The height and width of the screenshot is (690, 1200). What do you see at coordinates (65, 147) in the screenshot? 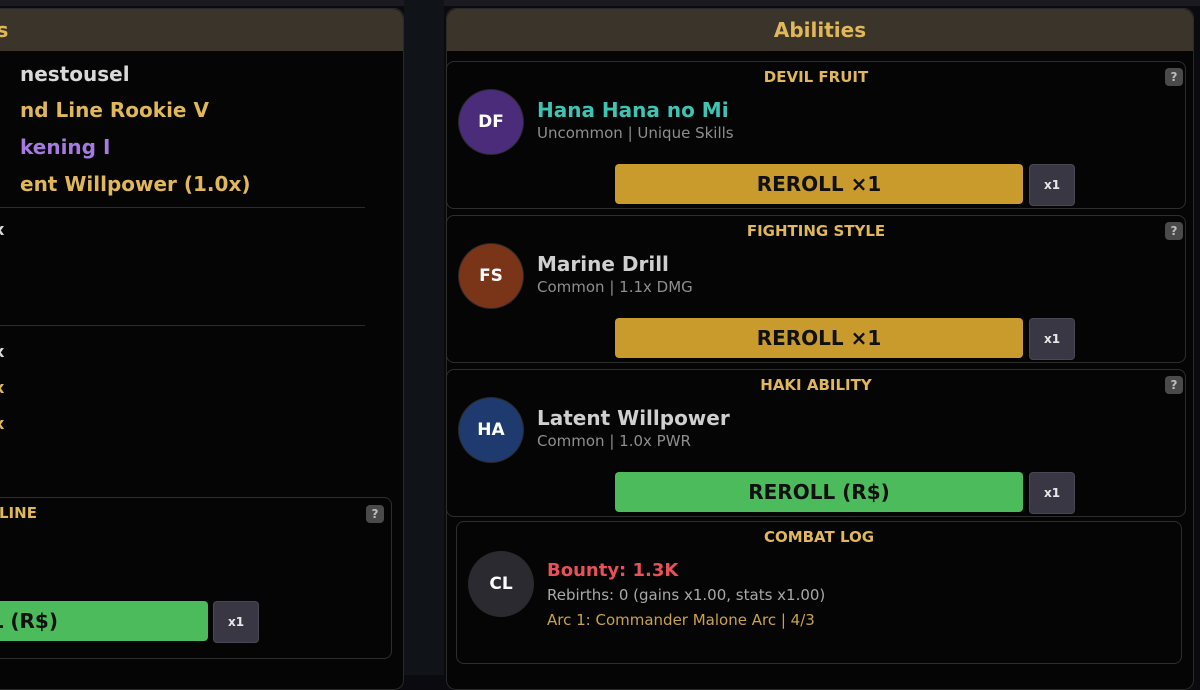
I see `player-awakening: kening I` at bounding box center [65, 147].